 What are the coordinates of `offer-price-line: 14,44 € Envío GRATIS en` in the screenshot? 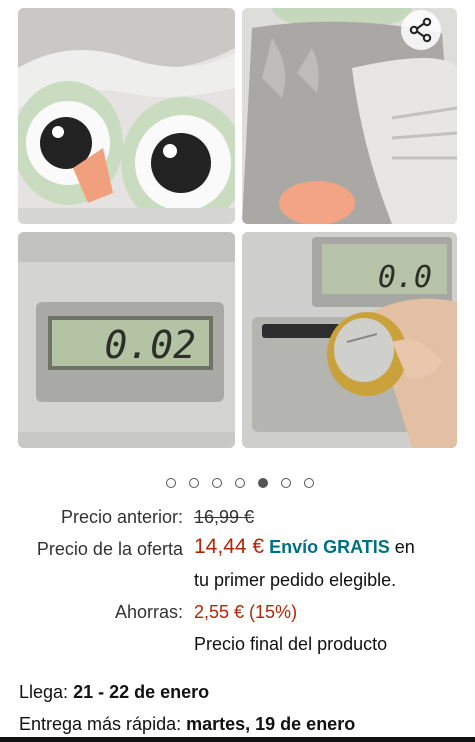 It's located at (304, 547).